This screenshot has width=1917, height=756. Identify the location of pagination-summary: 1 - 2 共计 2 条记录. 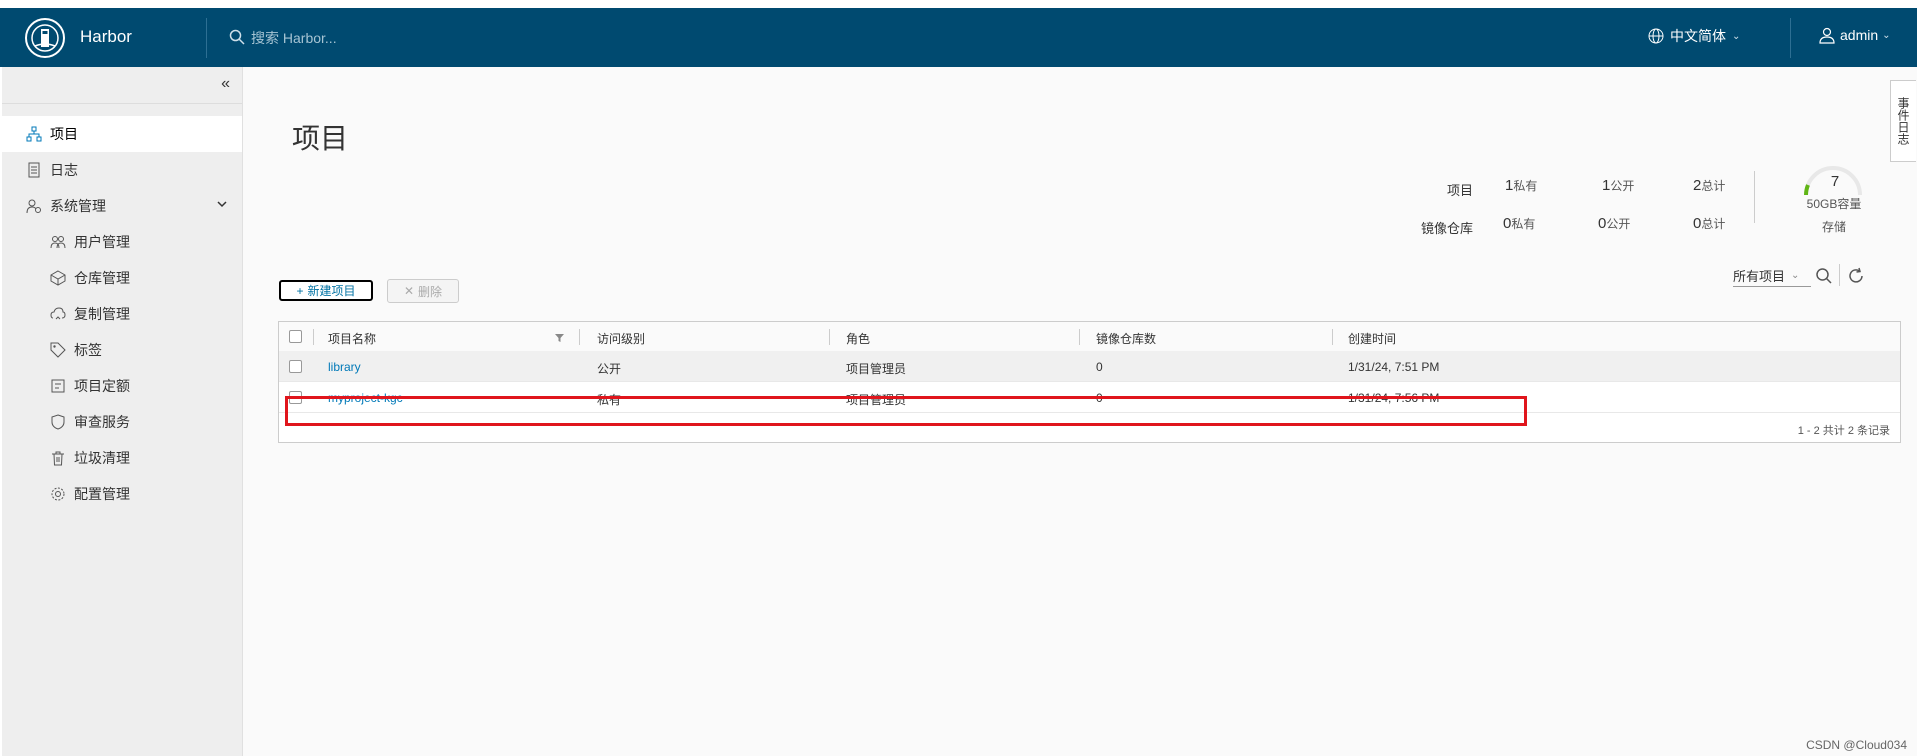
(1843, 431).